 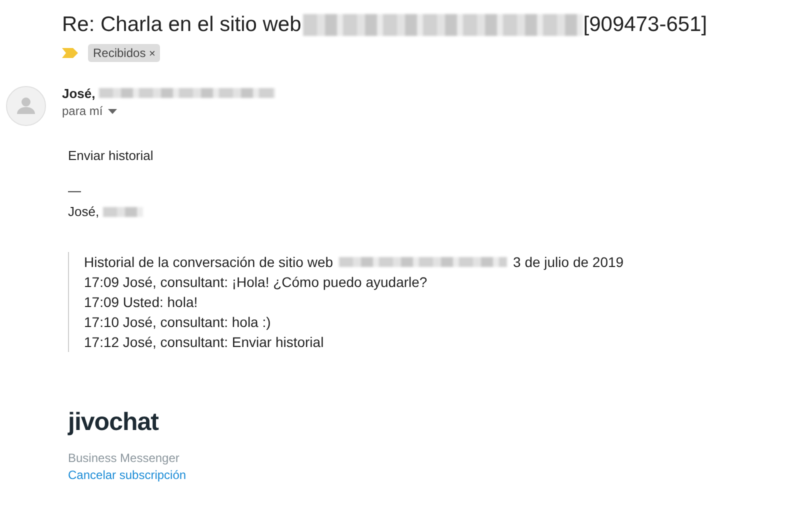 What do you see at coordinates (204, 342) in the screenshot?
I see `chat-line: 17:12 José, consultant: Enviar historial` at bounding box center [204, 342].